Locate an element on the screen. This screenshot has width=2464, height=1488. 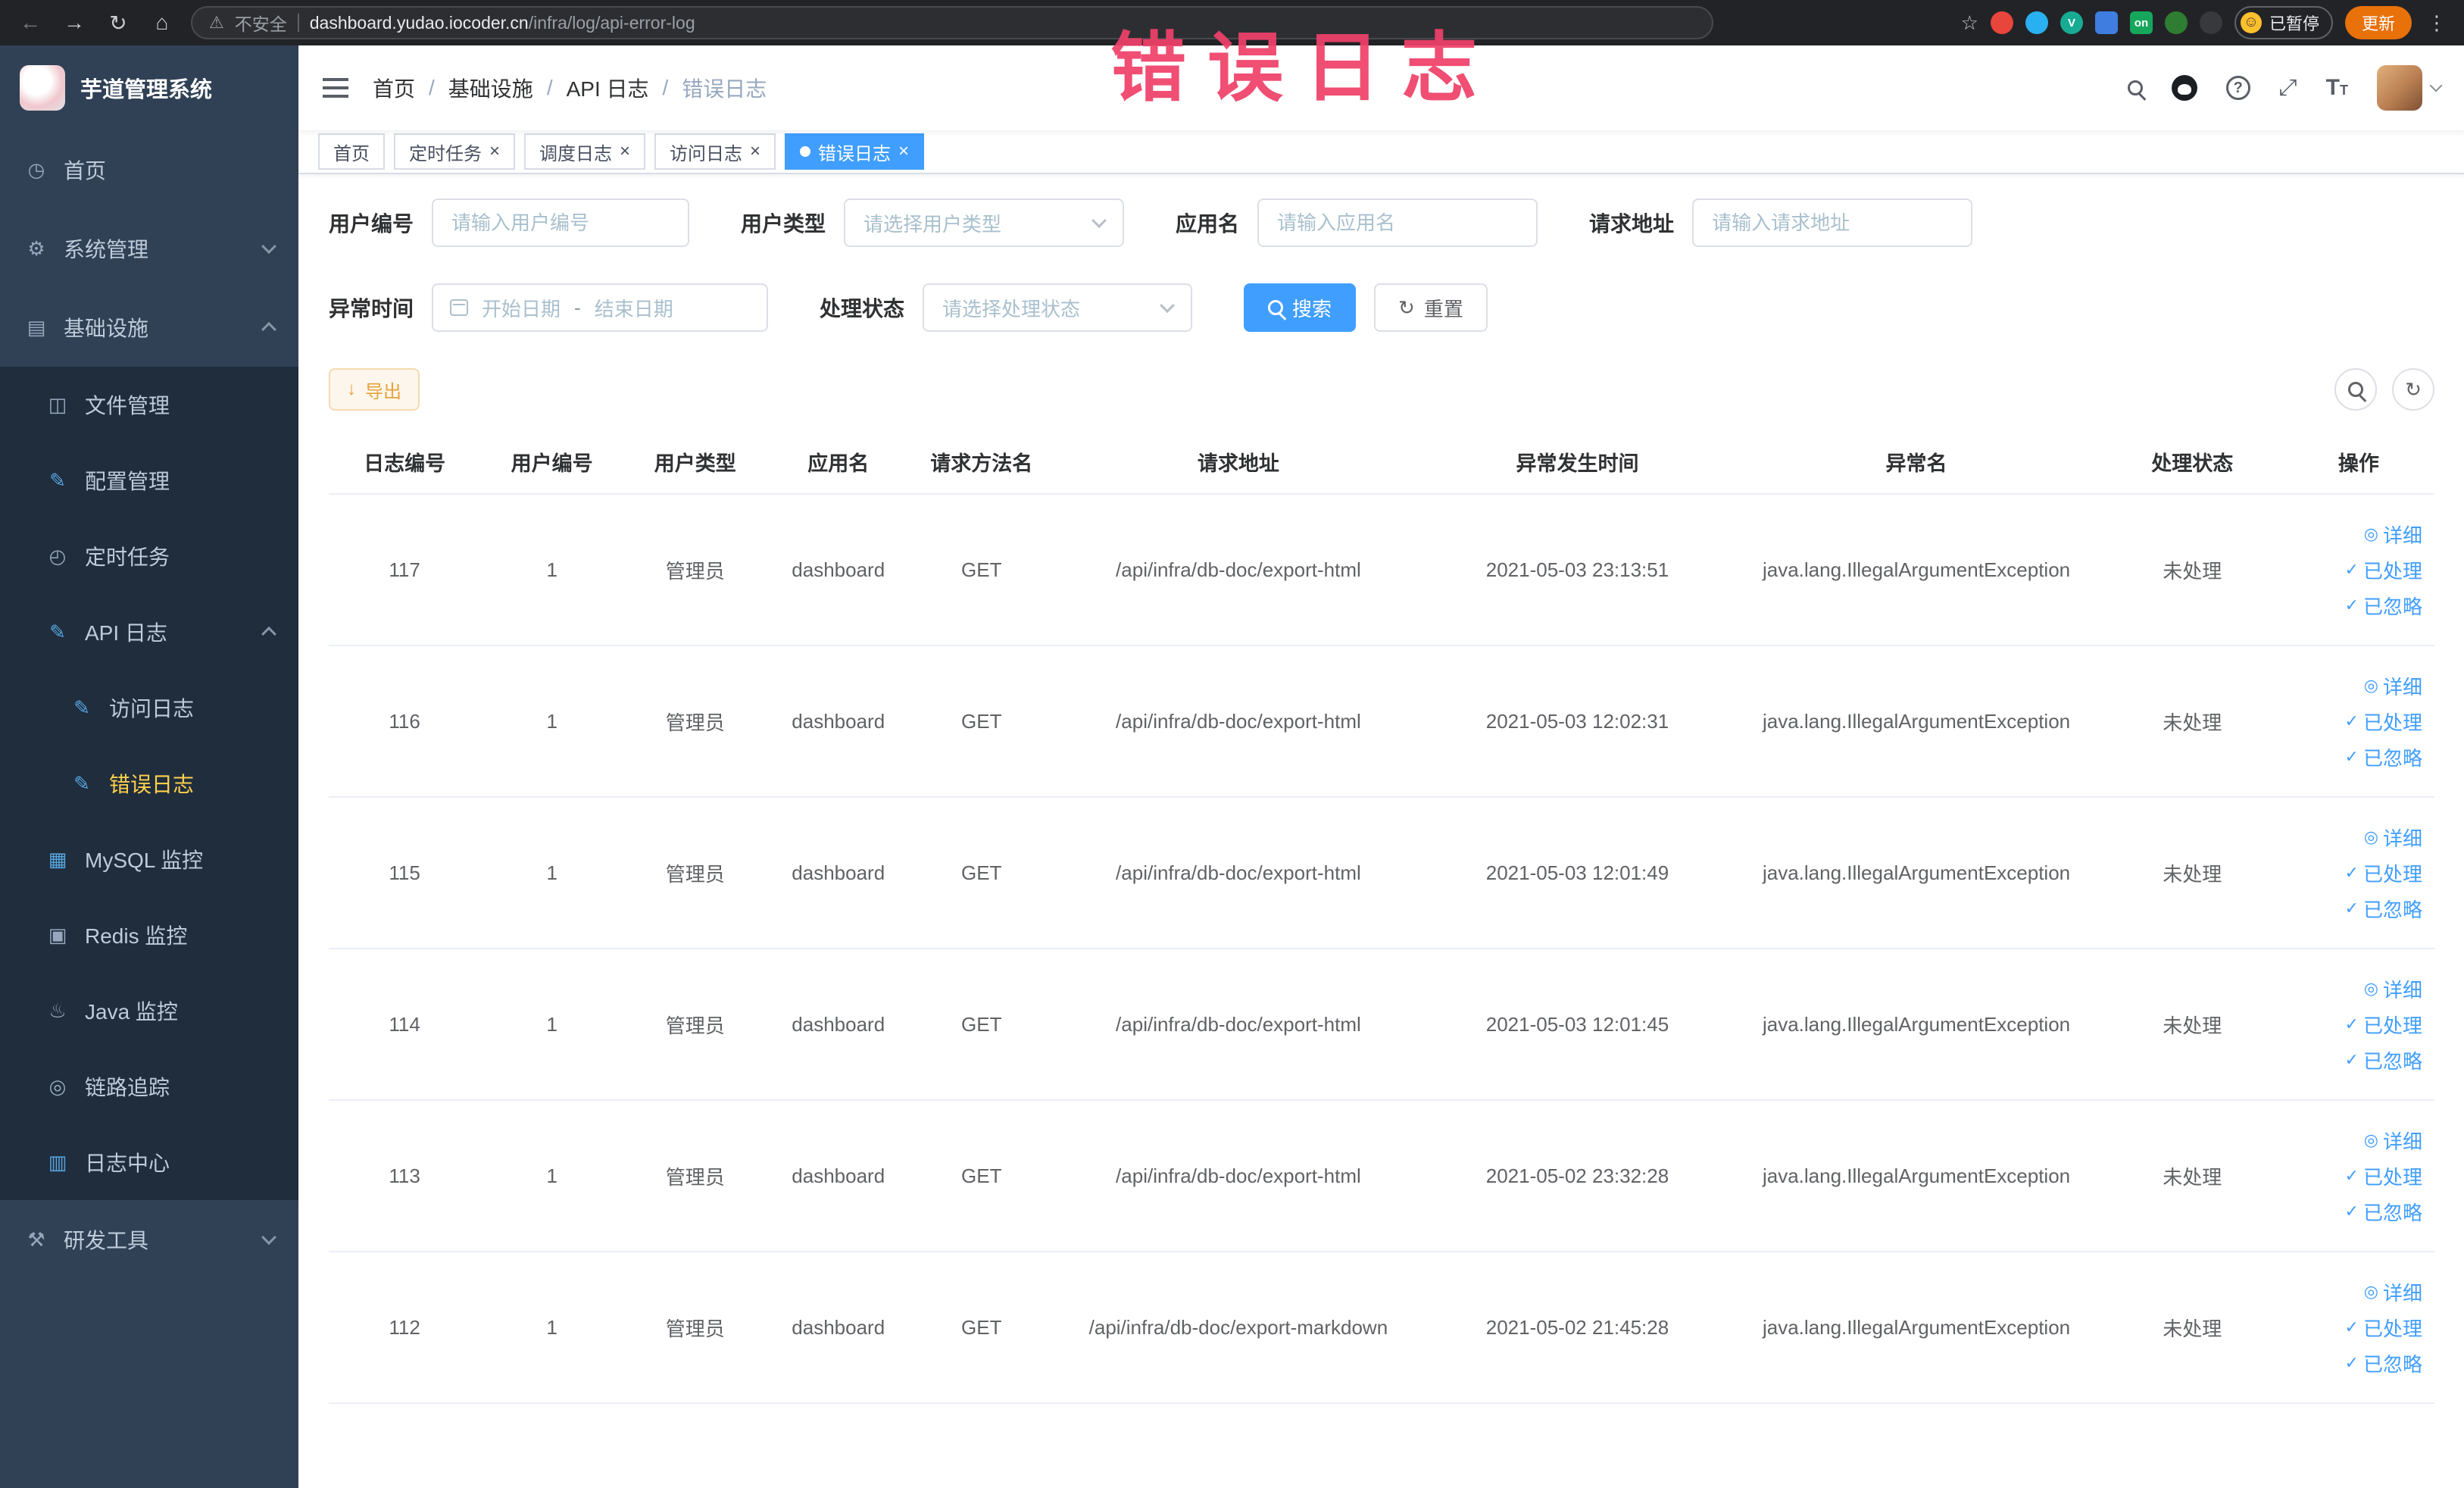
sidebar-item: ✎ 错误日志 is located at coordinates (149, 783).